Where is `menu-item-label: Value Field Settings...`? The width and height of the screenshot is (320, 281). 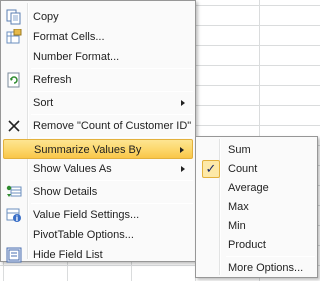
menu-item-label: Value Field Settings... is located at coordinates (86, 215).